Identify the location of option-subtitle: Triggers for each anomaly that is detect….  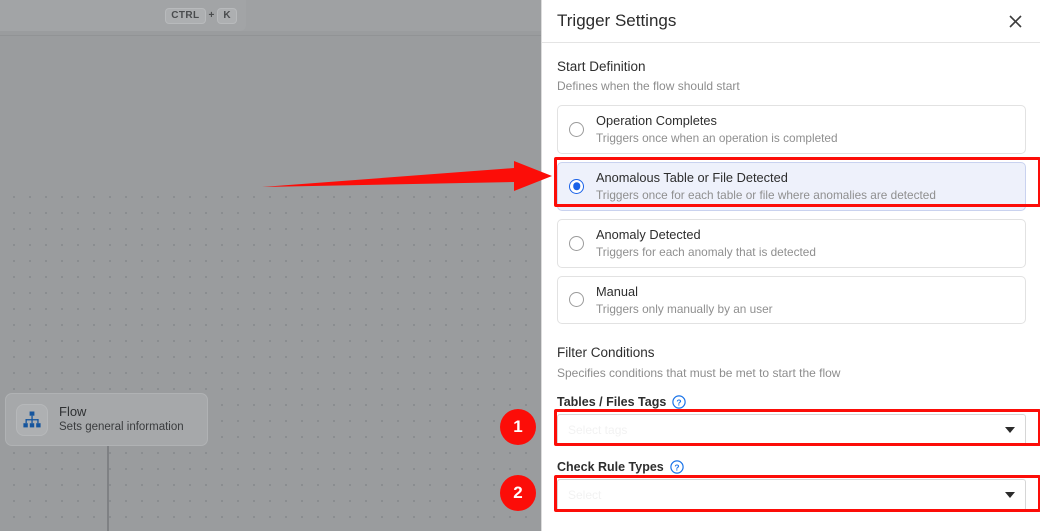
(706, 251).